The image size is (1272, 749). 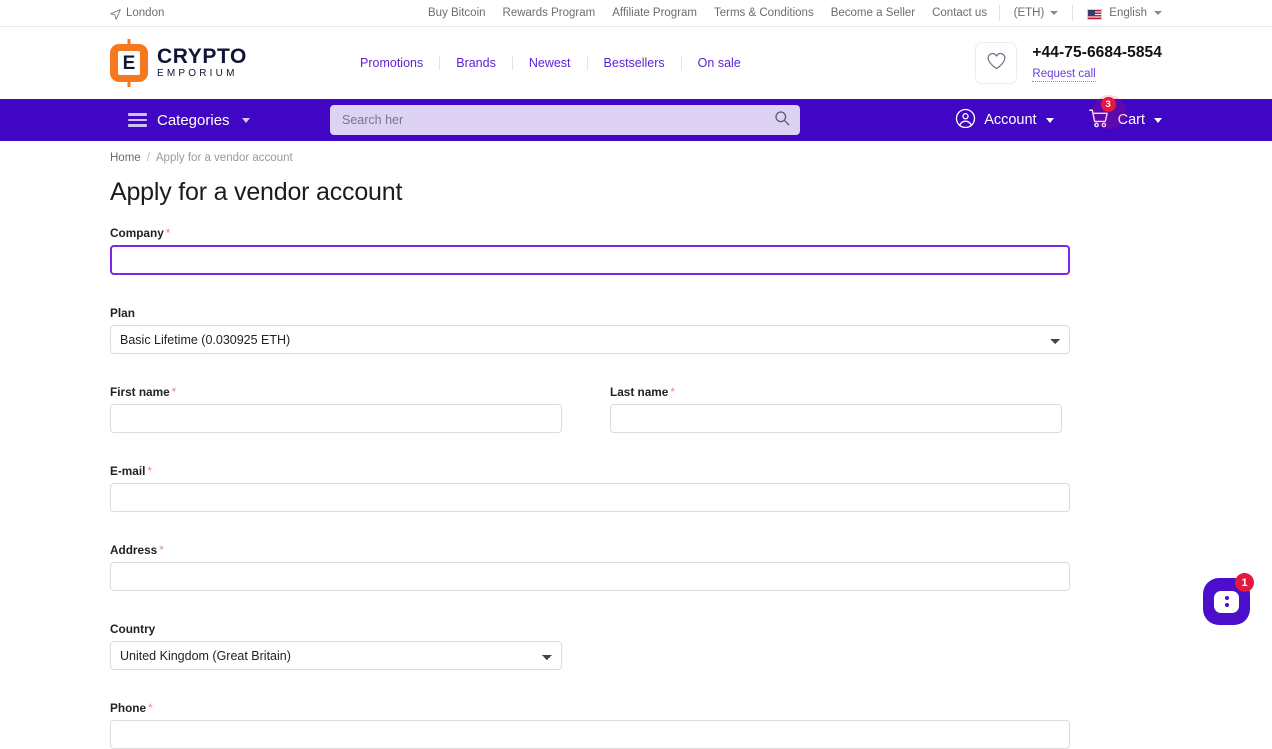 I want to click on header-right: +44-75-6684-5854 Request call, so click(x=1068, y=63).